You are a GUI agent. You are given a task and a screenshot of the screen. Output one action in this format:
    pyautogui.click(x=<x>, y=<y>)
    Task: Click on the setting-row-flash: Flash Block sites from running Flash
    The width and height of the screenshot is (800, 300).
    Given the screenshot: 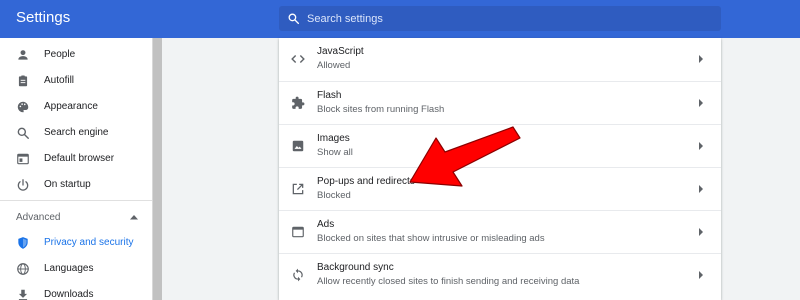 What is the action you would take?
    pyautogui.click(x=500, y=102)
    